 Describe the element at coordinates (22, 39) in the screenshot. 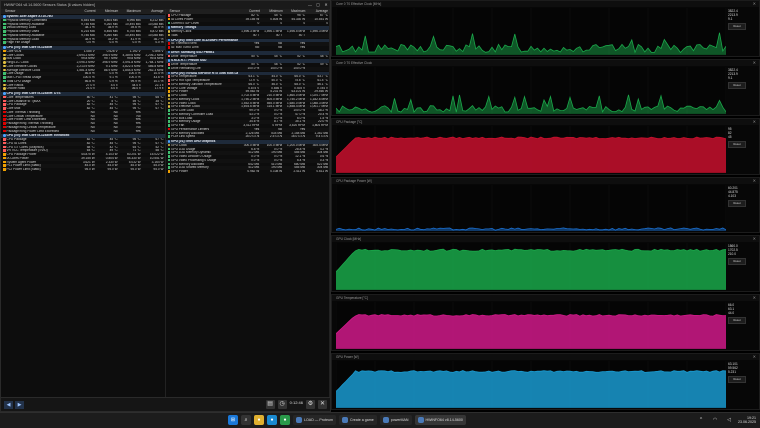

I see `sensor-name: Physical Memory Load` at that location.